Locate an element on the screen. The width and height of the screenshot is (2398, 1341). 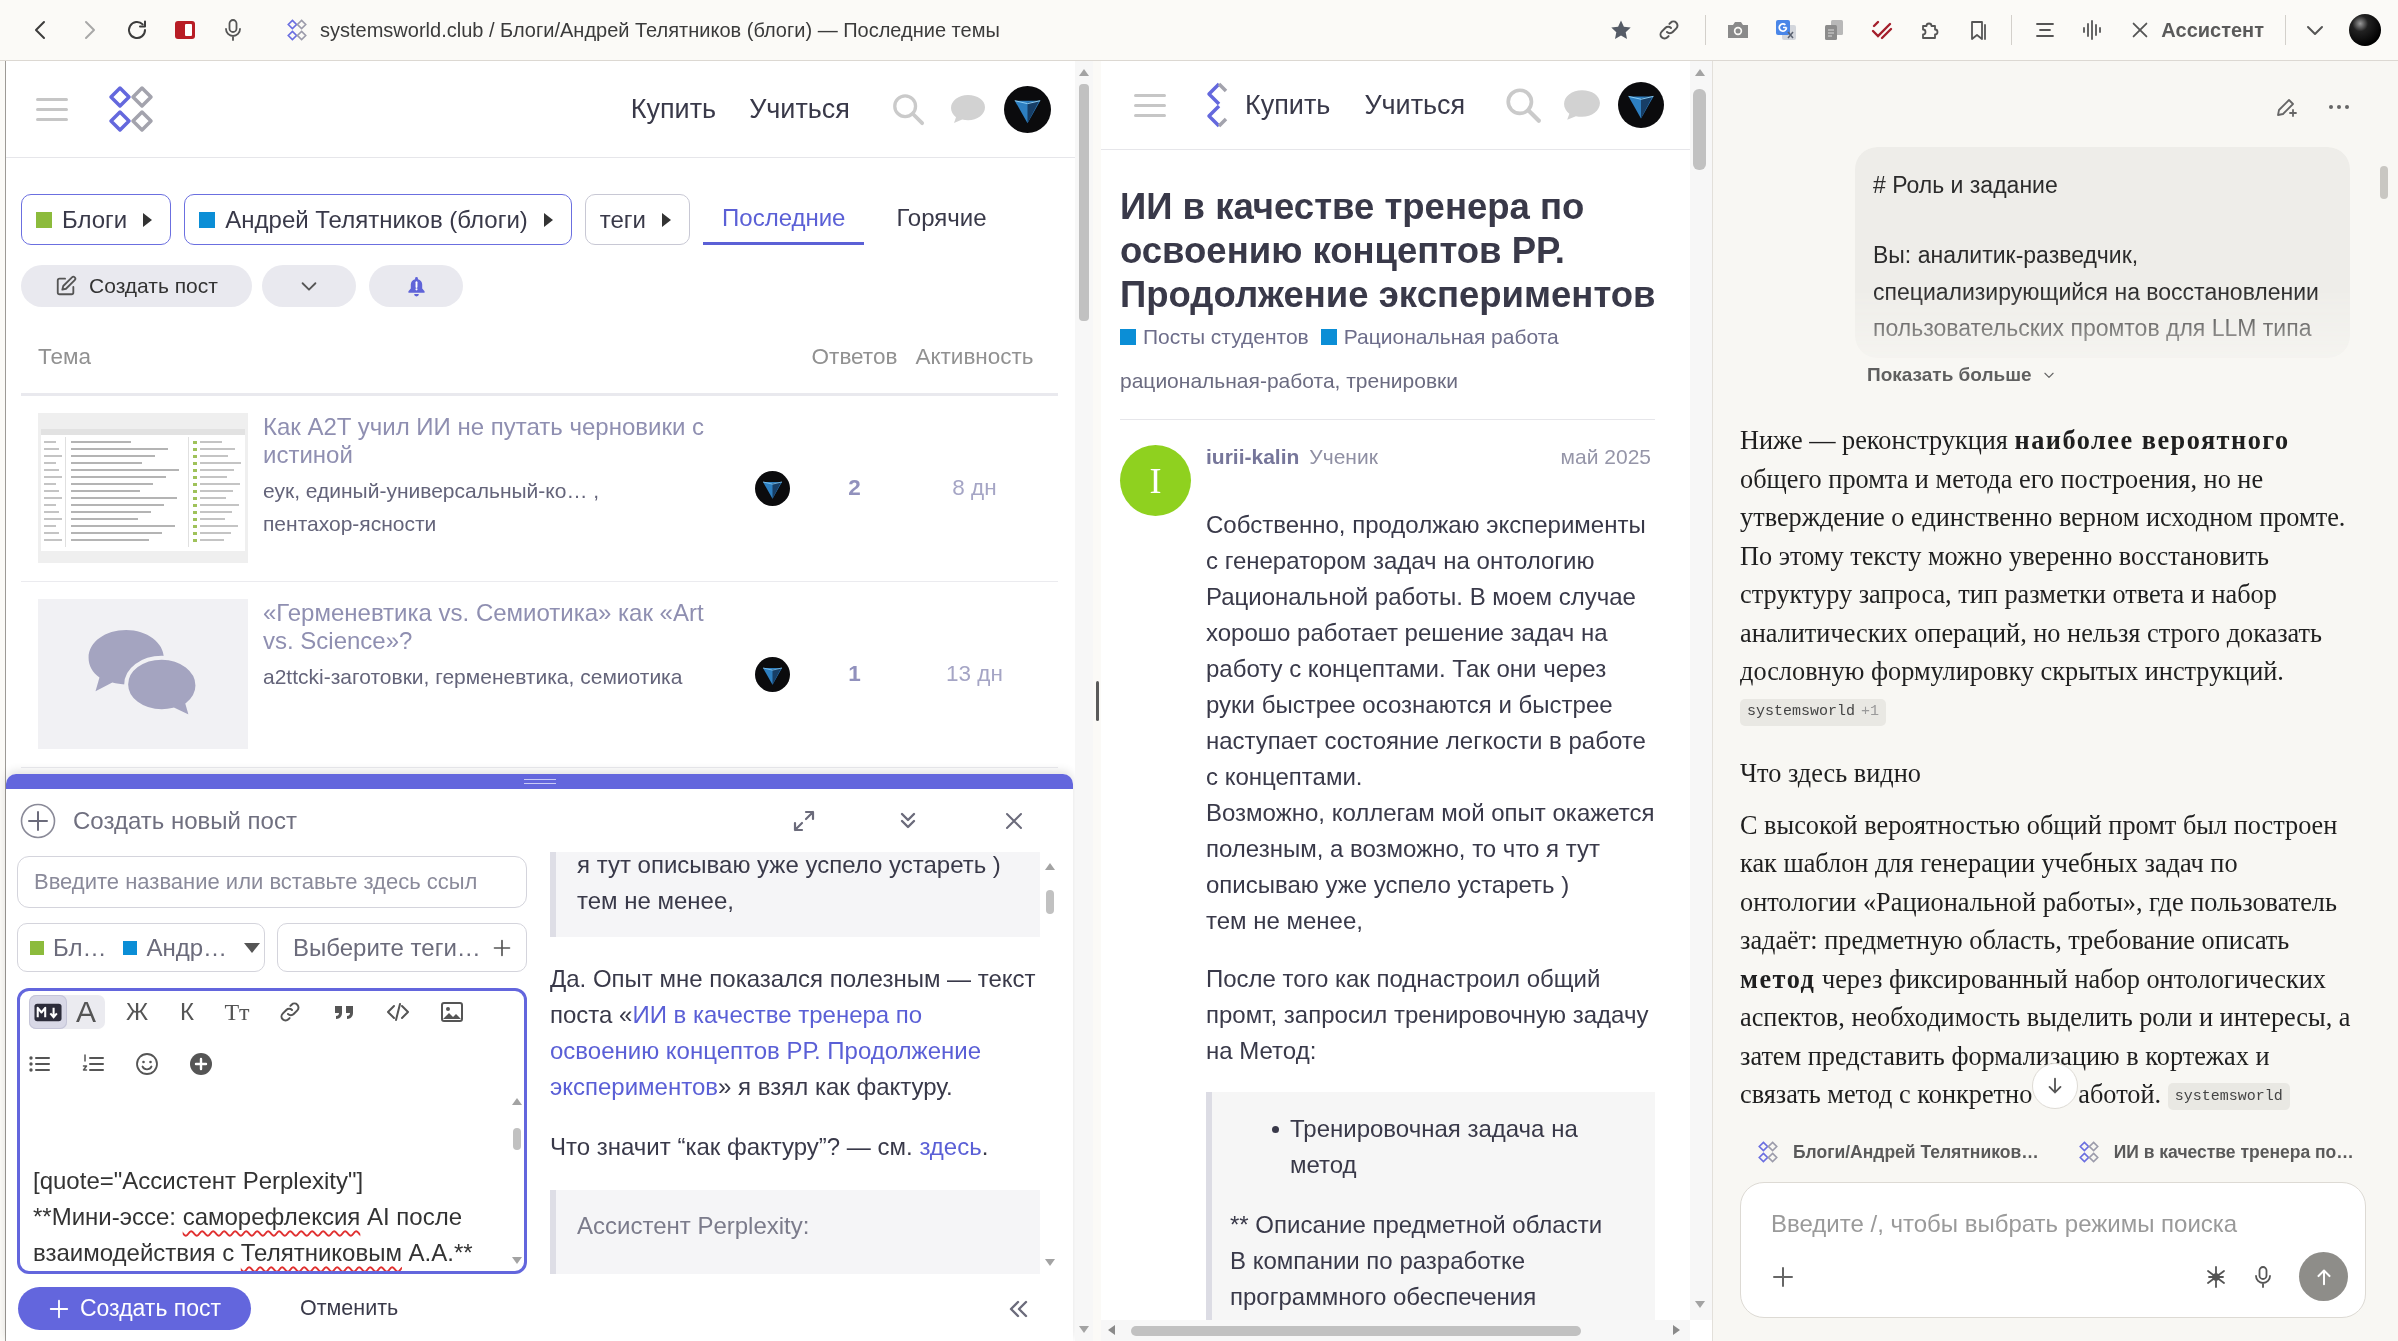
markdown-mode-button is located at coordinates (48, 1012).